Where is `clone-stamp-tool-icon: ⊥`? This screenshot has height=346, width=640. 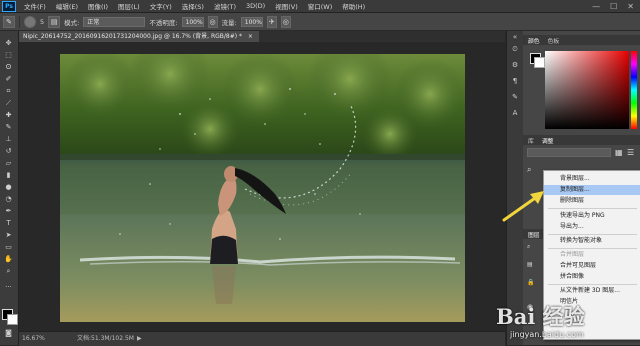 clone-stamp-tool-icon: ⊥ is located at coordinates (8, 139).